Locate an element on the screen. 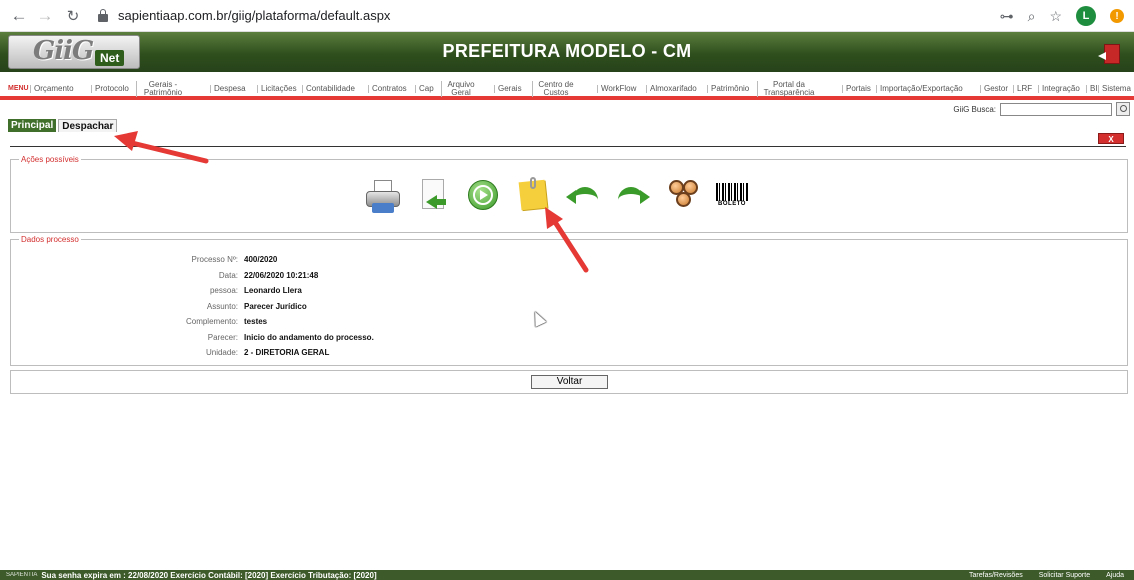 This screenshot has width=1134, height=580. detail-row: Data: 22/06/2020 10:21:48 is located at coordinates (262, 276).